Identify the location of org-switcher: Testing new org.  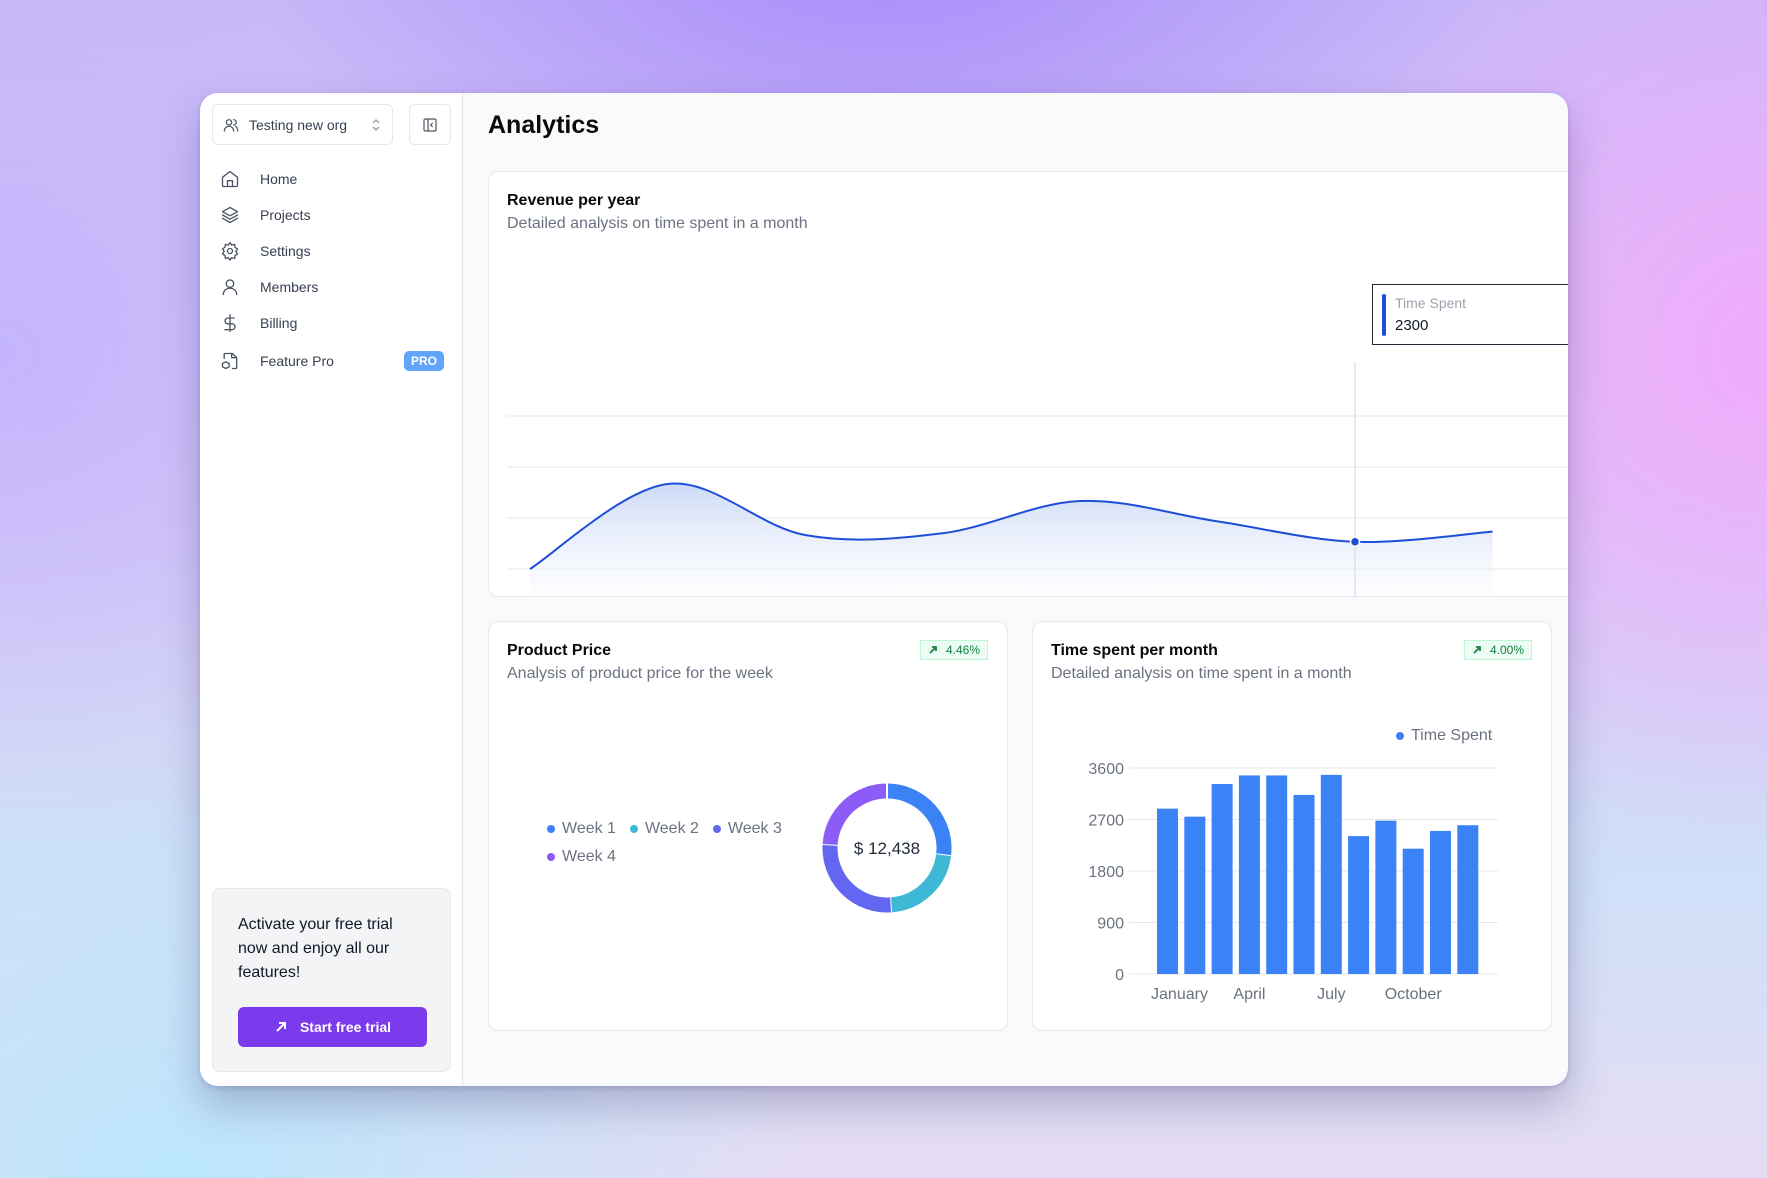
(302, 124).